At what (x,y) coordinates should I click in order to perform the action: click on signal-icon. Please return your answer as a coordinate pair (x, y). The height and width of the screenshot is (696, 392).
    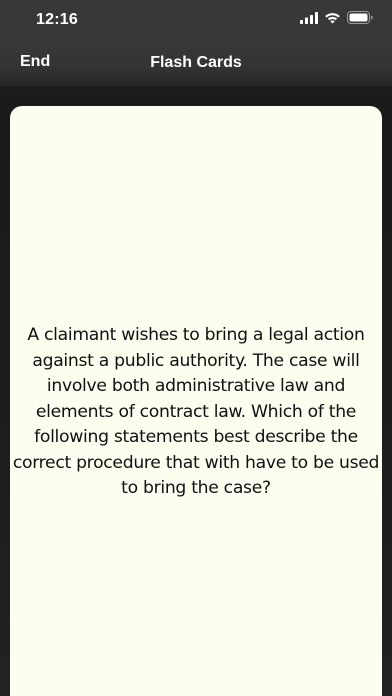
    Looking at the image, I should click on (309, 20).